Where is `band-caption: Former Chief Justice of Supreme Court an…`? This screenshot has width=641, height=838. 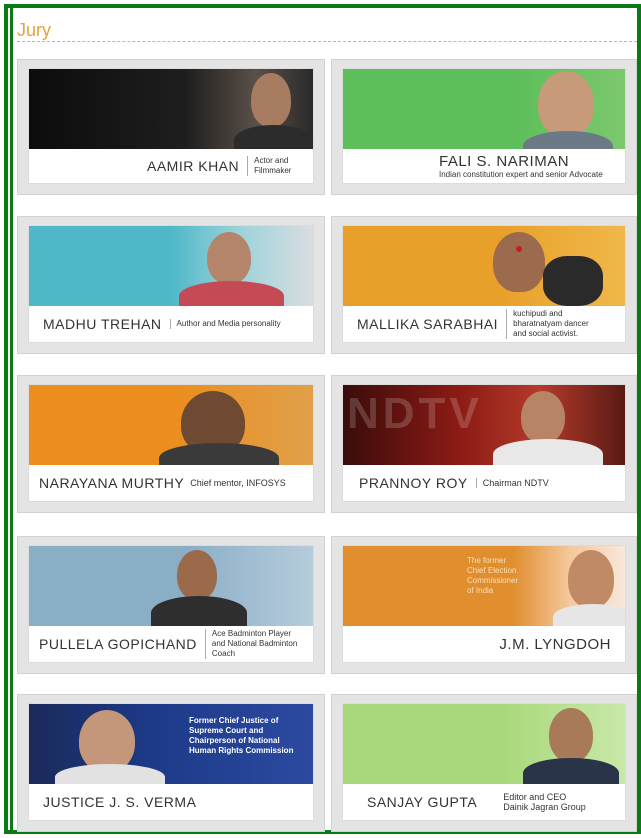
band-caption: Former Chief Justice of Supreme Court an… is located at coordinates (241, 736).